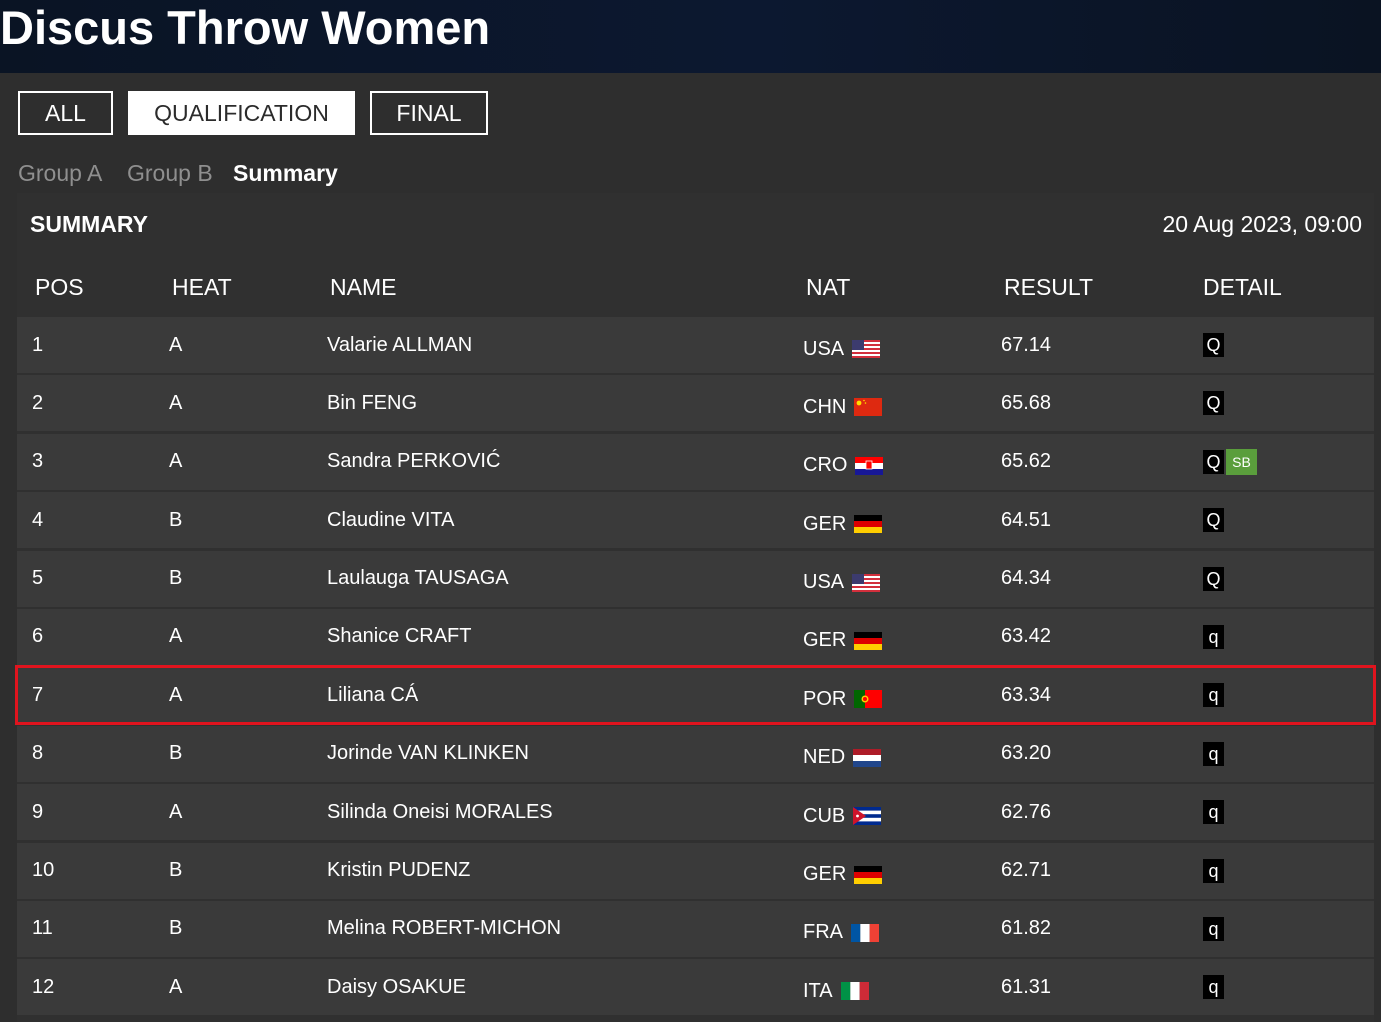  I want to click on nat-code: CRO, so click(825, 465).